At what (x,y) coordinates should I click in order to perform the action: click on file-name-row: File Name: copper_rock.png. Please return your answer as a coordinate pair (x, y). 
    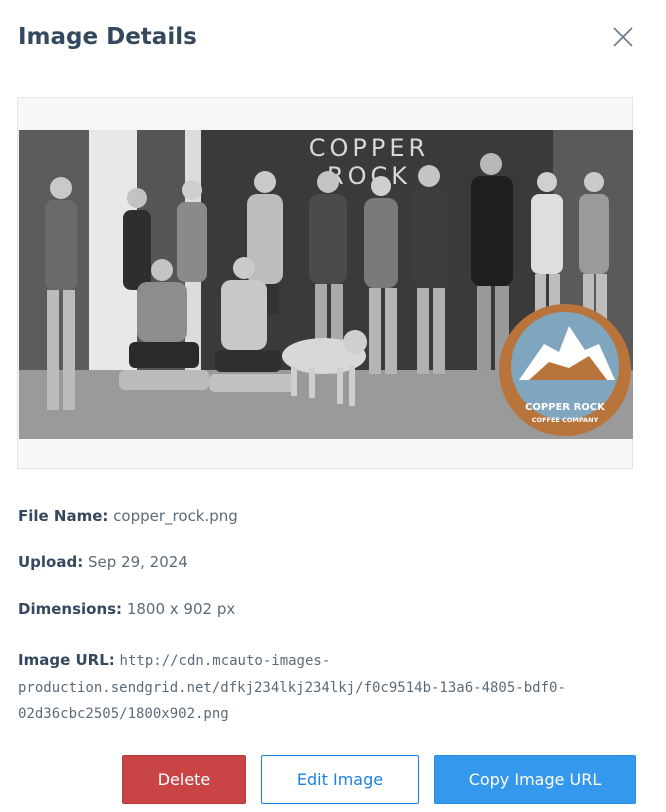
    Looking at the image, I should click on (128, 516).